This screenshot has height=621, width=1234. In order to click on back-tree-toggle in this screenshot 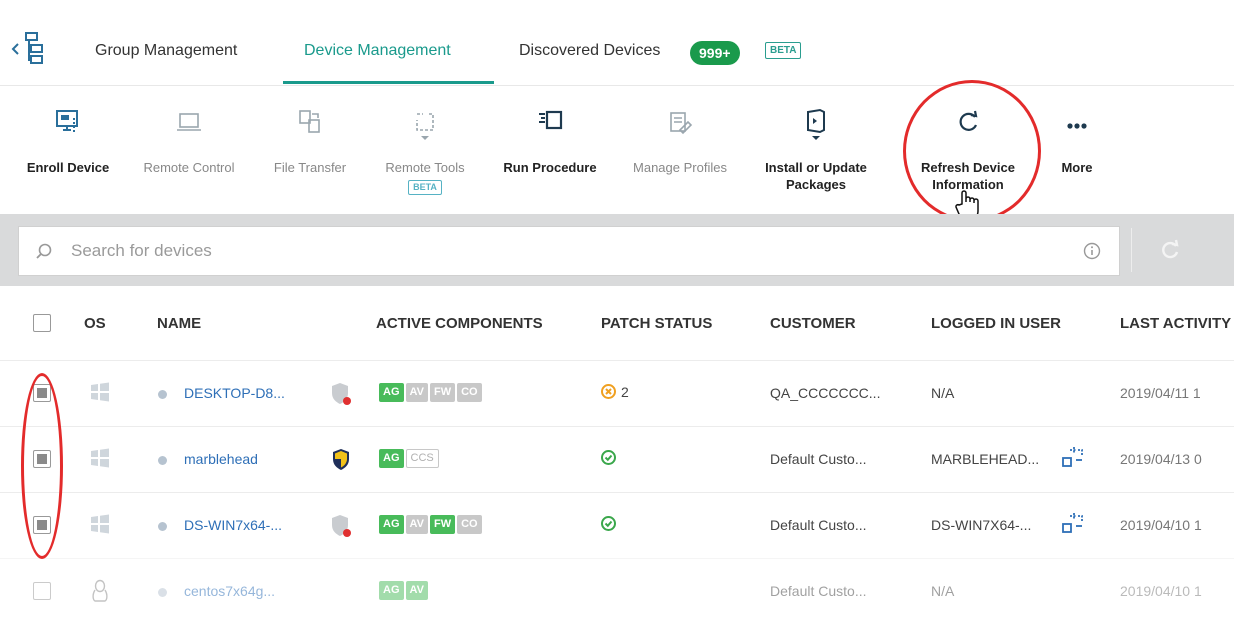, I will do `click(31, 50)`.